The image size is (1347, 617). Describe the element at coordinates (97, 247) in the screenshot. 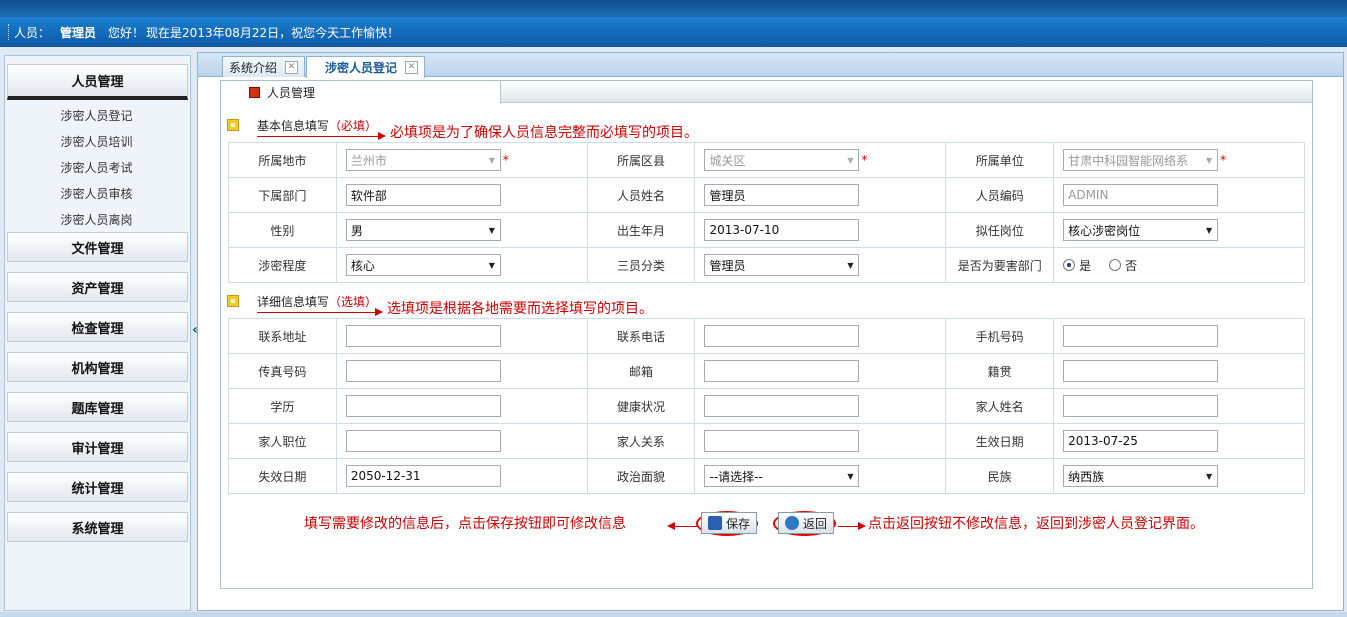

I see `sidebar-section-files: 文件管理` at that location.